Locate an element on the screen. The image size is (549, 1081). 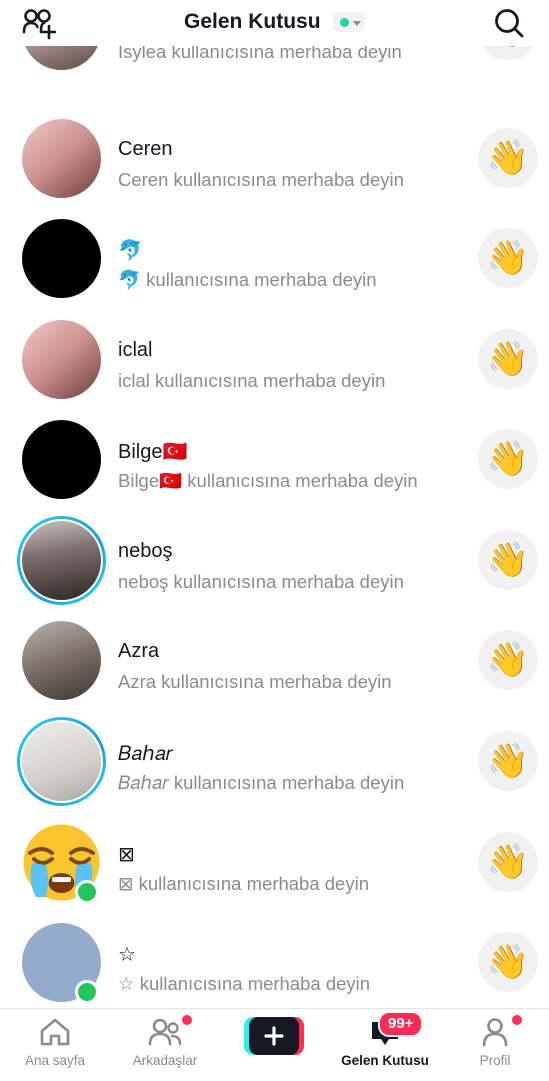
home-icon is located at coordinates (55, 1032).